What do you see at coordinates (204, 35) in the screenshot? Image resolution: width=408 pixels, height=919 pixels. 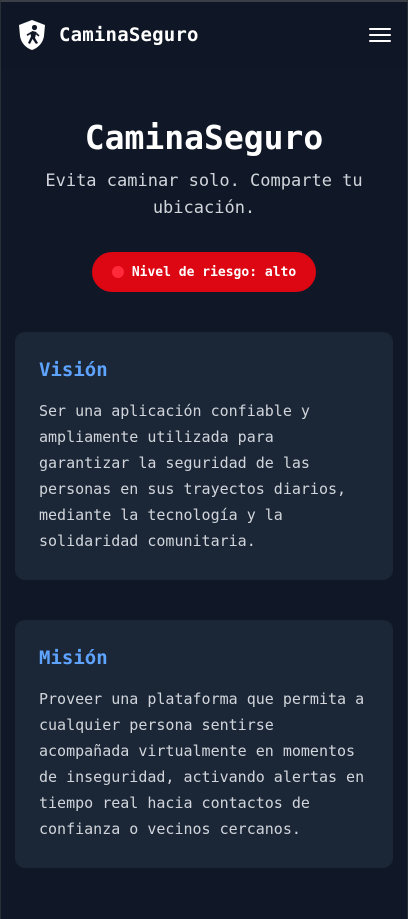 I see `top-navbar: CaminaSeguro` at bounding box center [204, 35].